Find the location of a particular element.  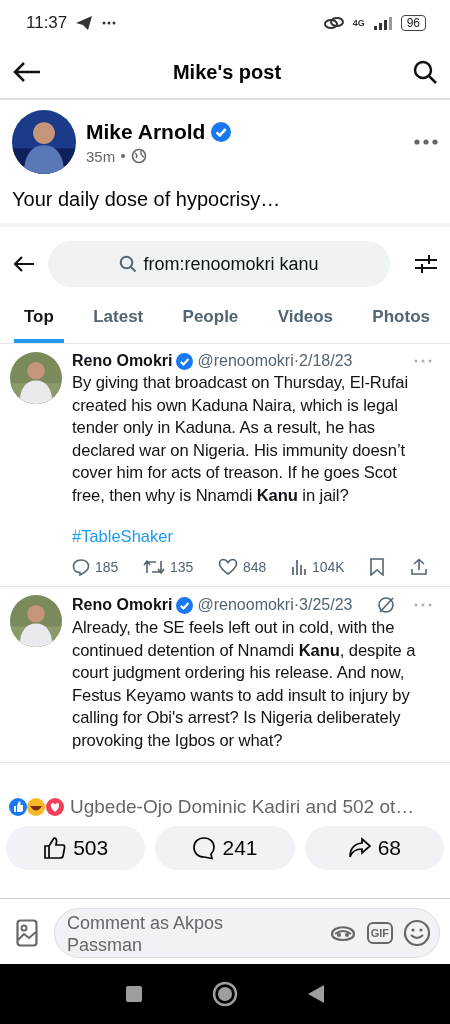

home-icon is located at coordinates (225, 994).